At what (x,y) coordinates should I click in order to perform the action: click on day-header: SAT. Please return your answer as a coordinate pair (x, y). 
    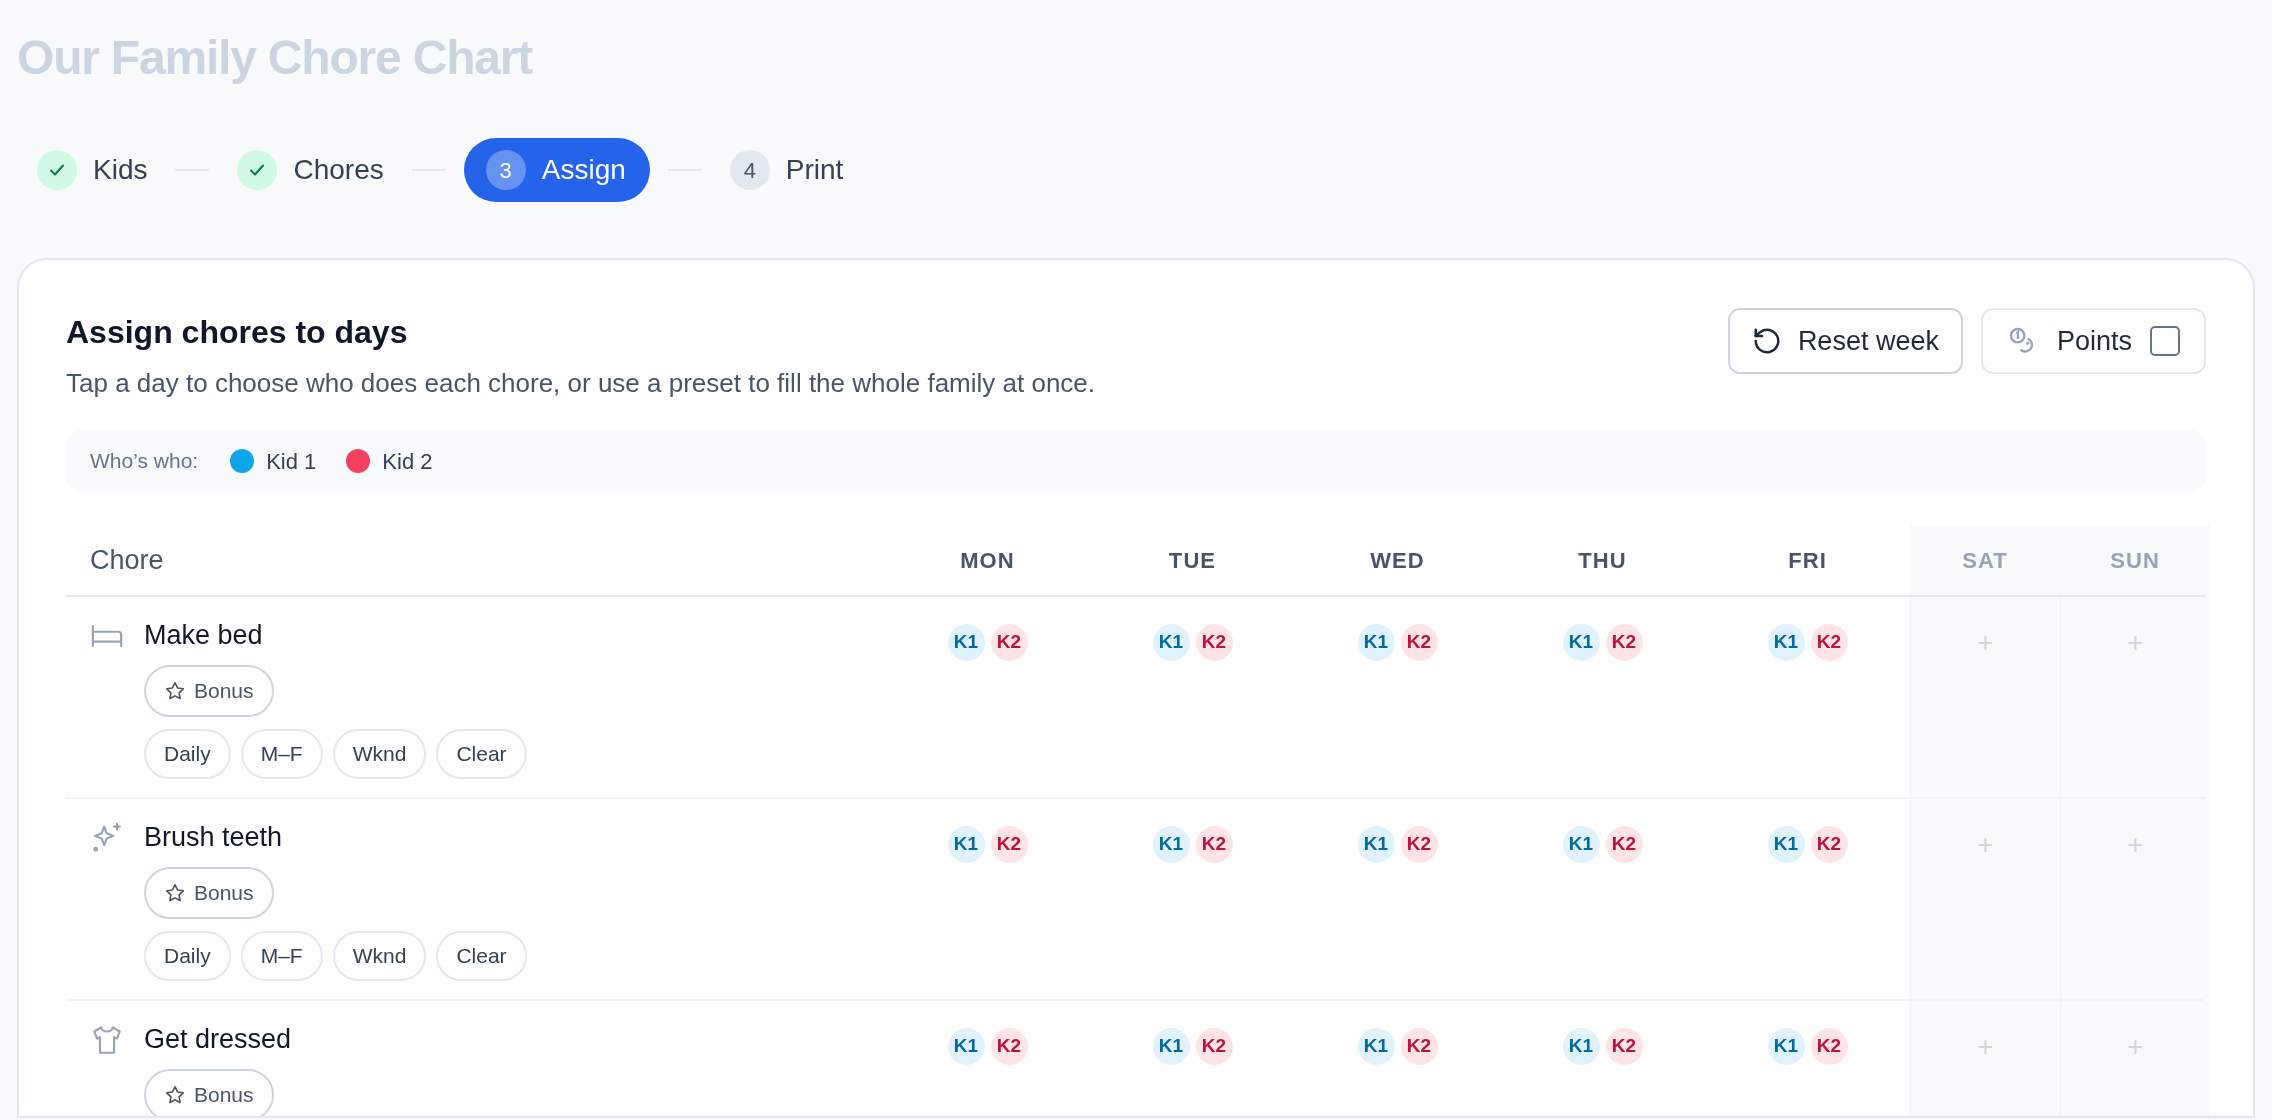
    Looking at the image, I should click on (1985, 560).